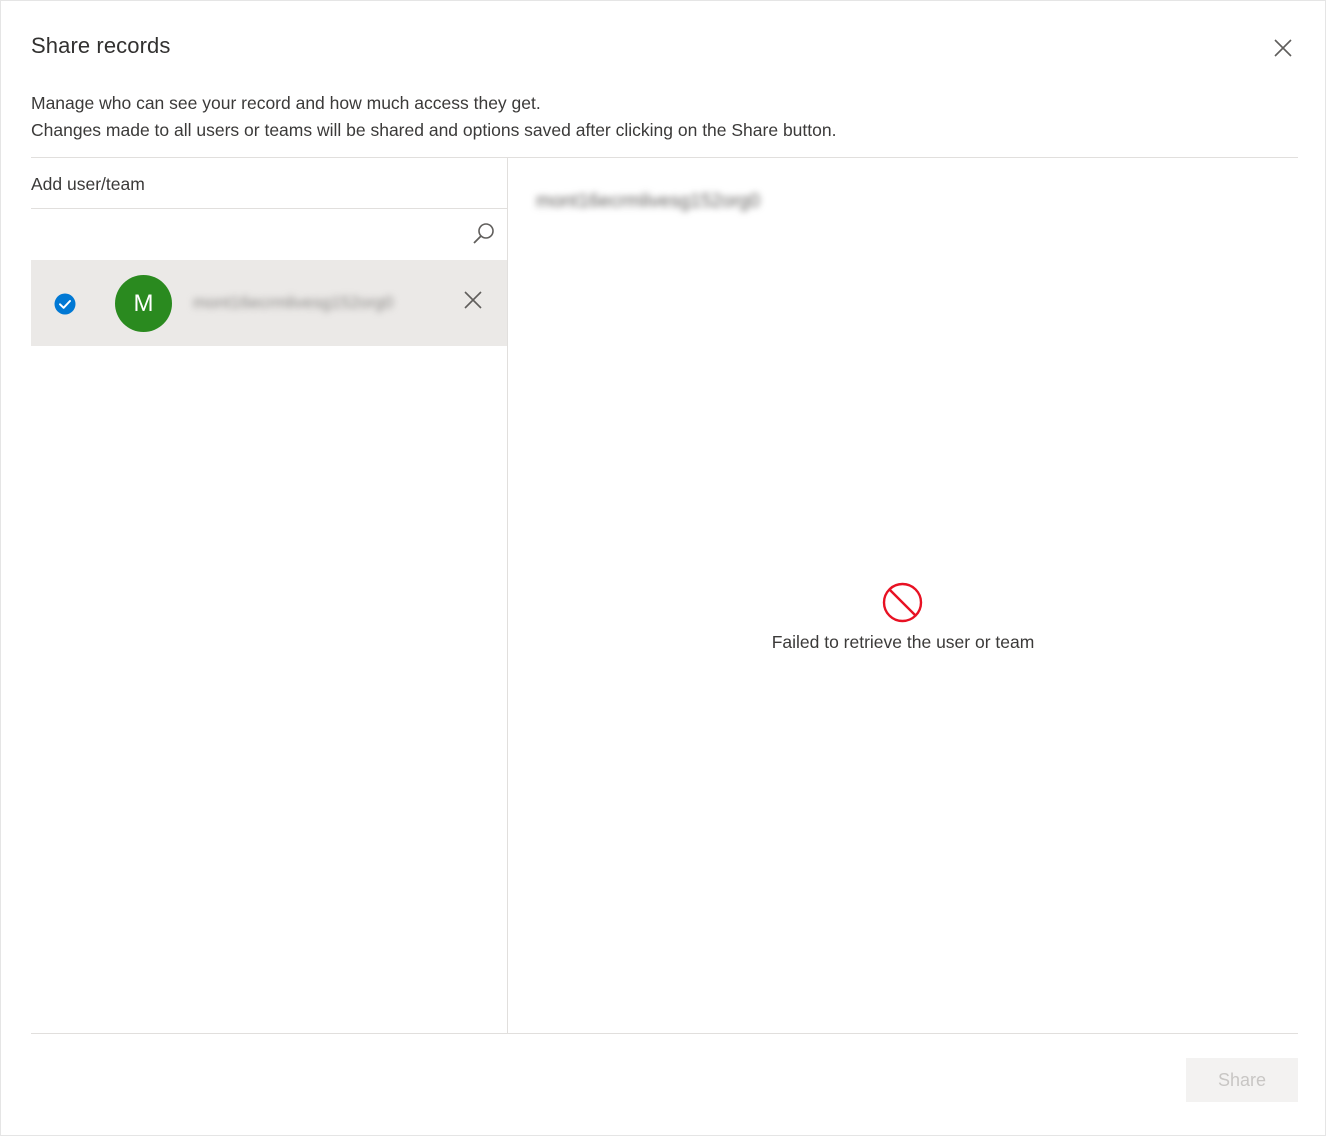 The width and height of the screenshot is (1326, 1136). I want to click on search-box, so click(269, 233).